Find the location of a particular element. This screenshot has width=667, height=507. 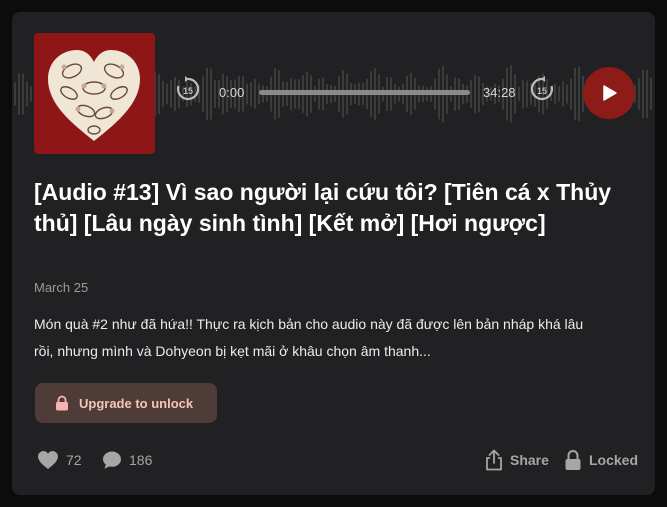

comment-icon is located at coordinates (112, 460).